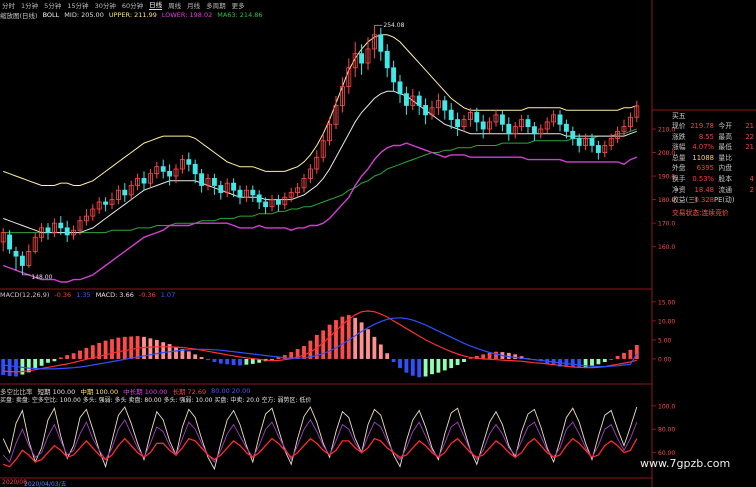  I want to click on low-label: 148.00, so click(41, 277).